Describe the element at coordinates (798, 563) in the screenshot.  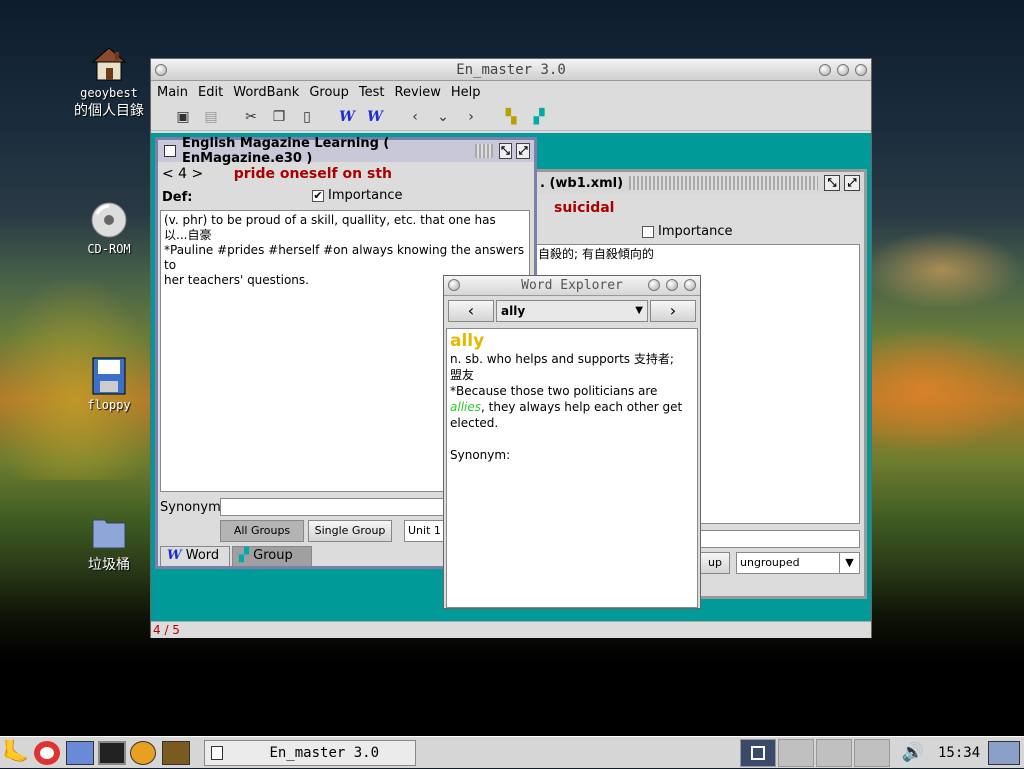
I see `group-select: ungrouped ▼` at that location.